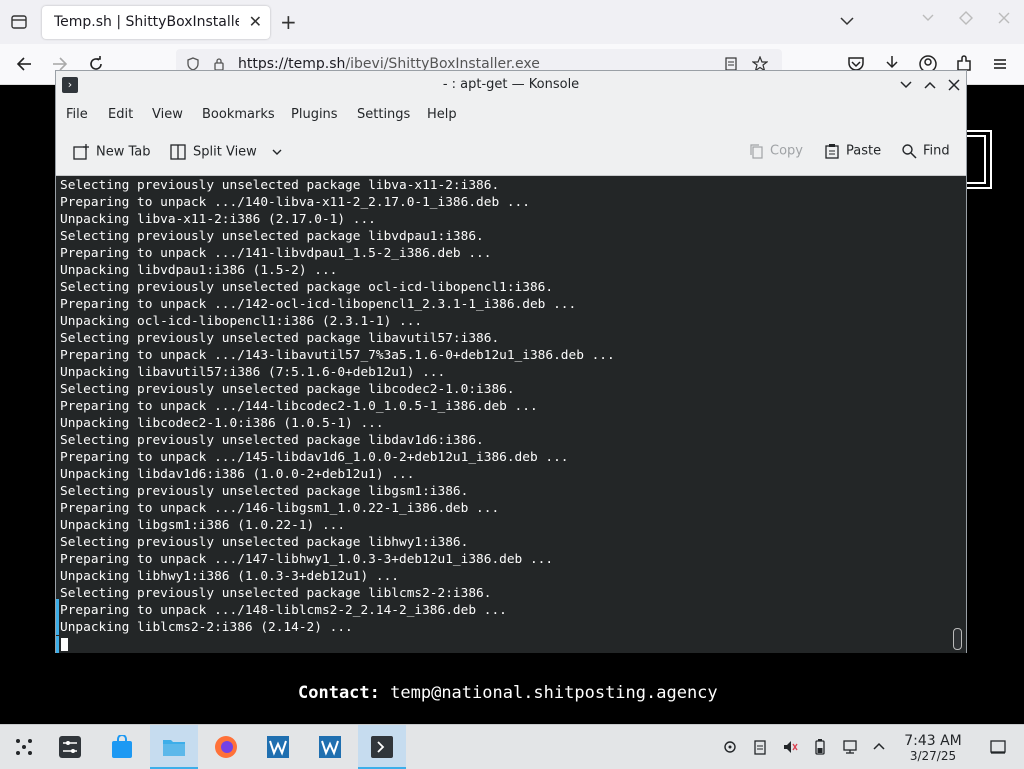 Image resolution: width=1024 pixels, height=769 pixels. What do you see at coordinates (383, 114) in the screenshot?
I see `menu-settings: Settings` at bounding box center [383, 114].